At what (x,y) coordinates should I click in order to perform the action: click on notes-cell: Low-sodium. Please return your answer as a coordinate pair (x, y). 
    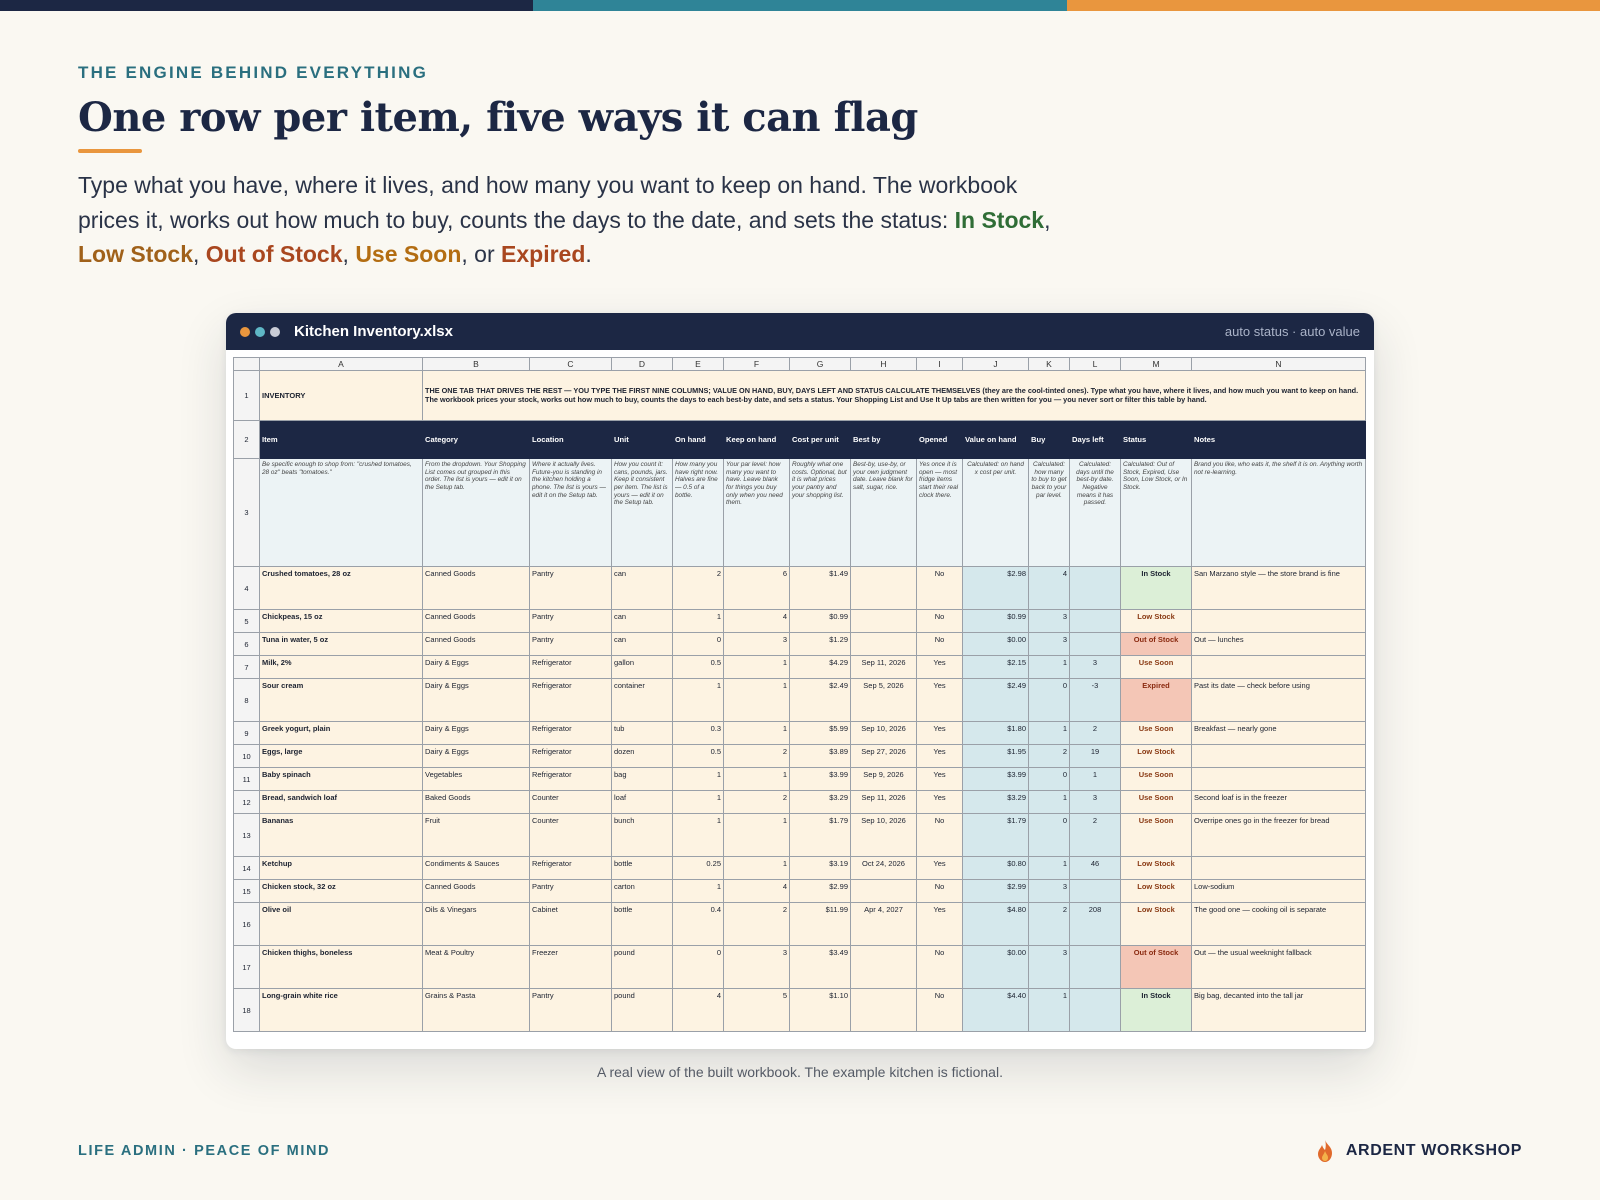
    Looking at the image, I should click on (1278, 891).